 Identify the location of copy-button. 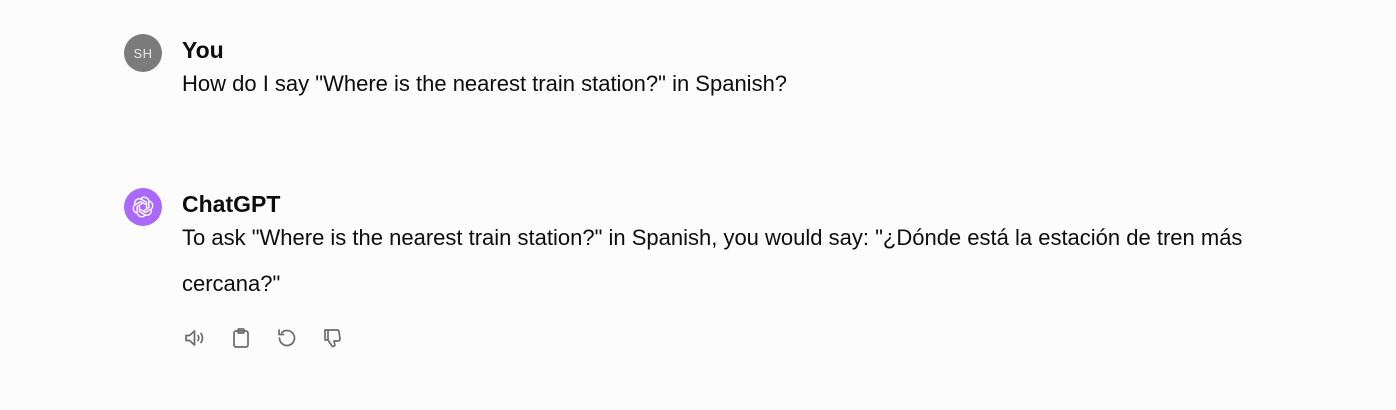
(241, 338).